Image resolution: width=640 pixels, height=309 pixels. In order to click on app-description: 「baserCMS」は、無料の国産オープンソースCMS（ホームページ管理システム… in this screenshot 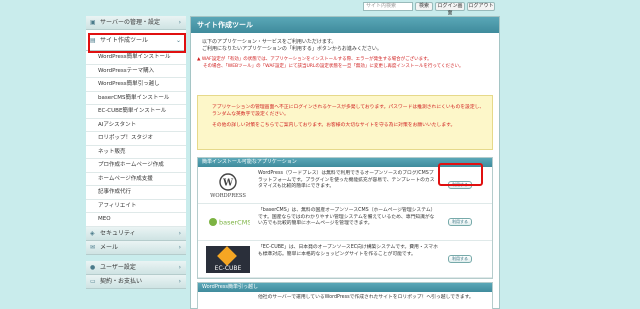, I will do `click(347, 217)`.